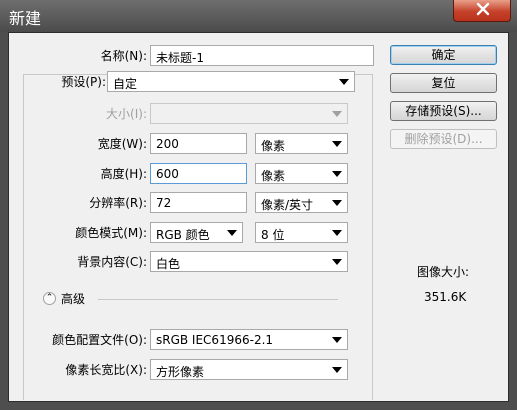  Describe the element at coordinates (258, 16) in the screenshot. I see `title-bar: 新建` at that location.